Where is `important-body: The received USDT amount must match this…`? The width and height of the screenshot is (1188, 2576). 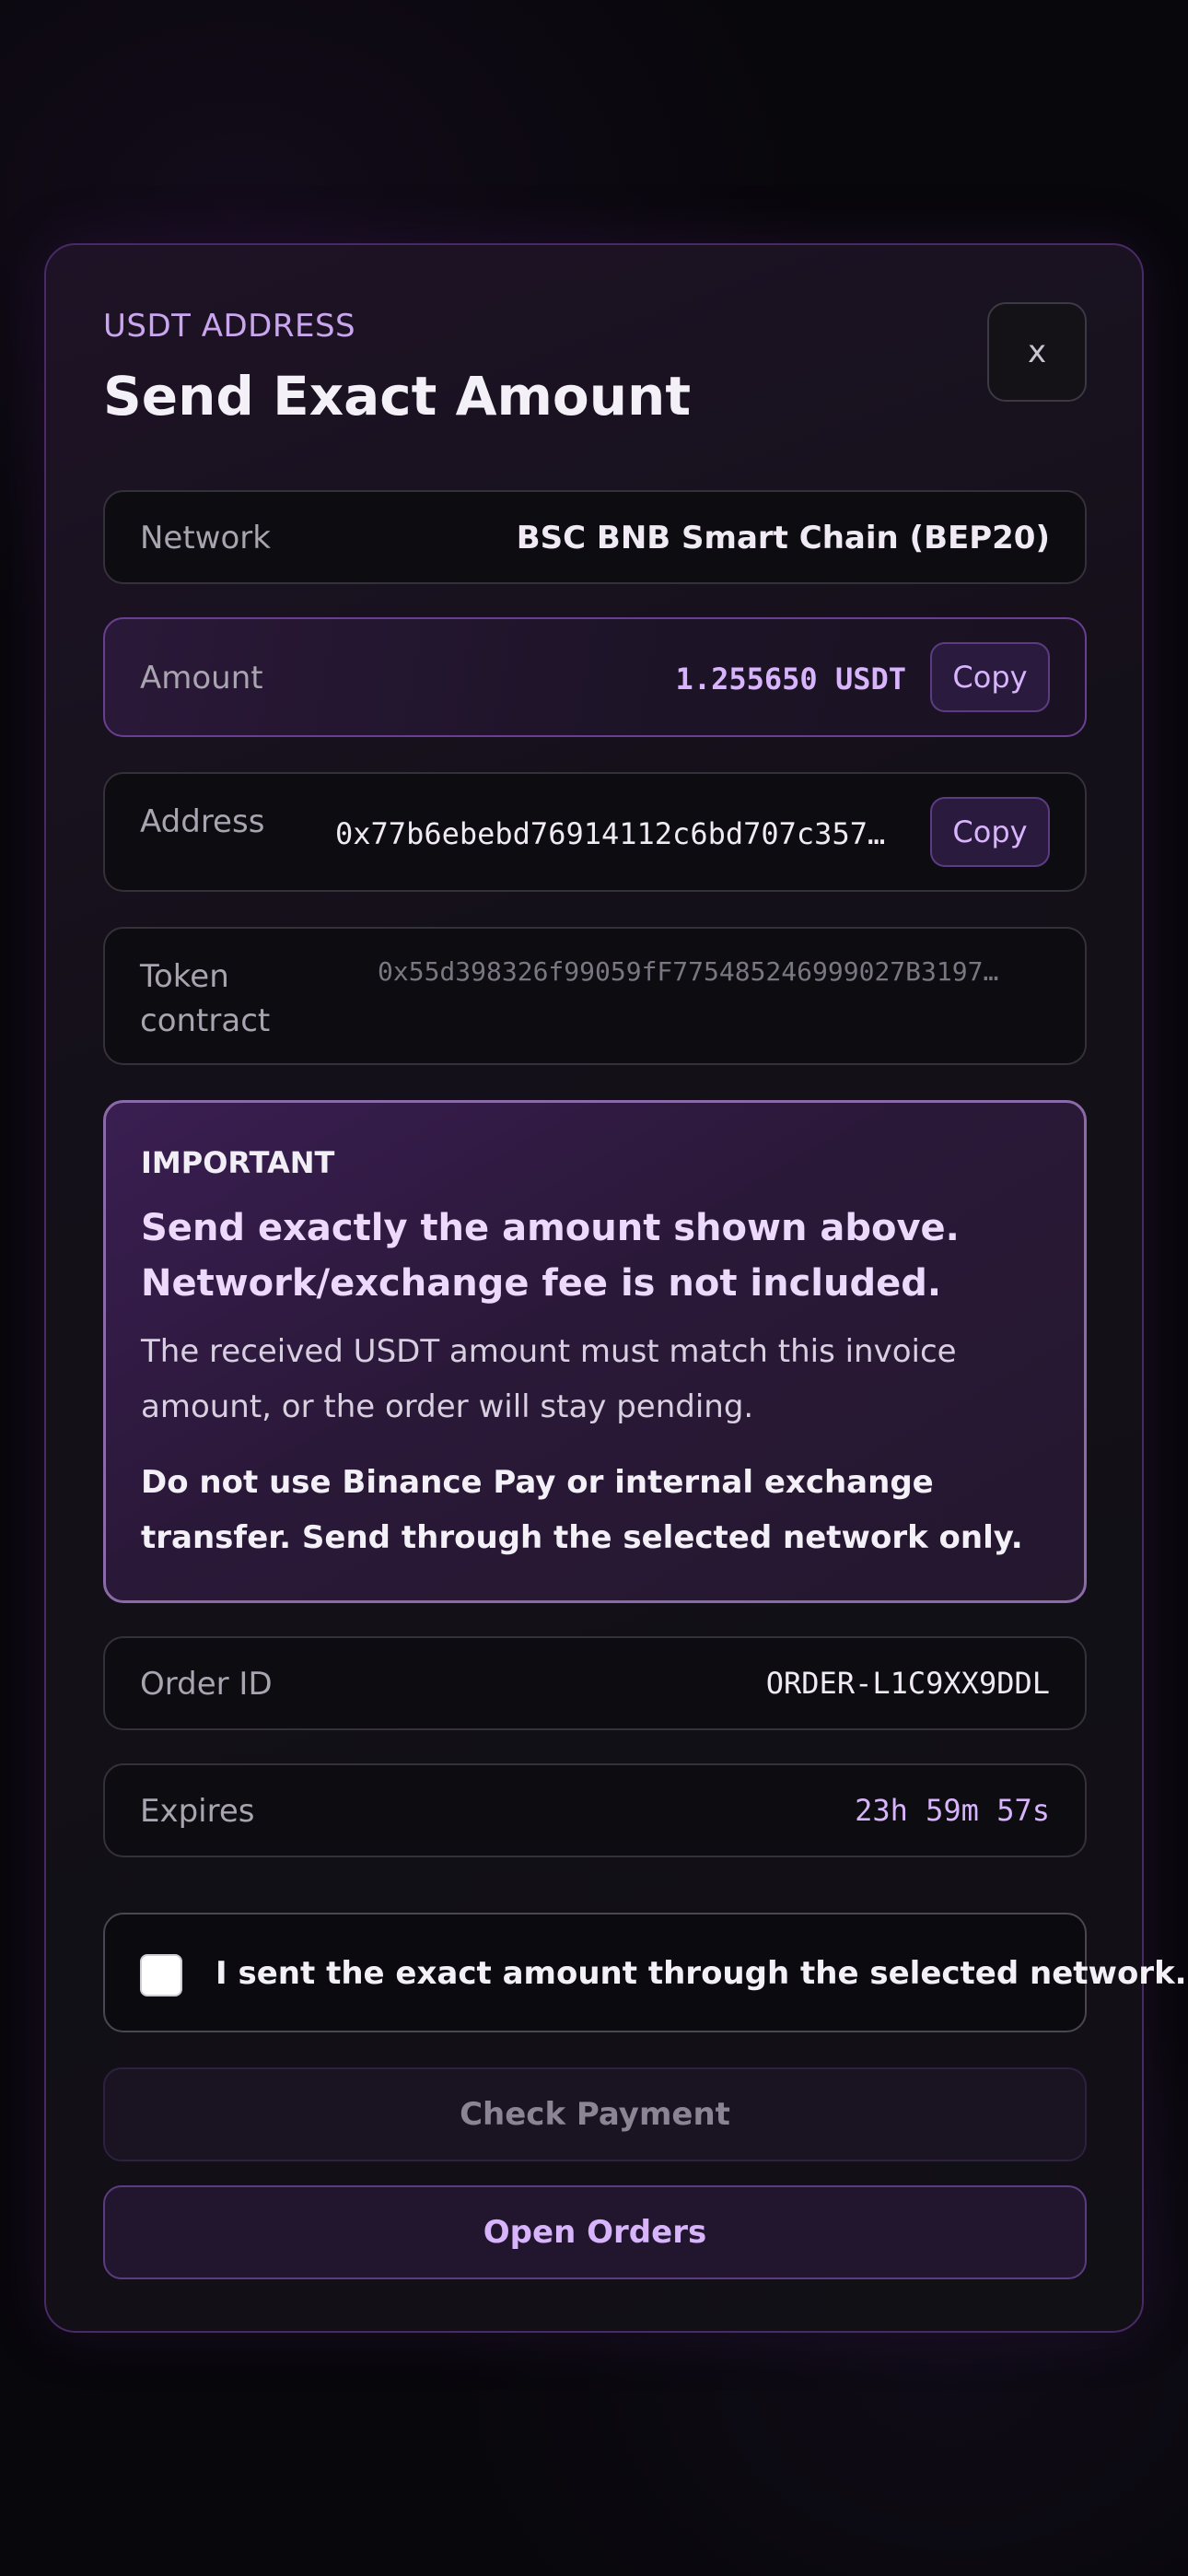
important-body: The received USDT amount must match this… is located at coordinates (549, 1379).